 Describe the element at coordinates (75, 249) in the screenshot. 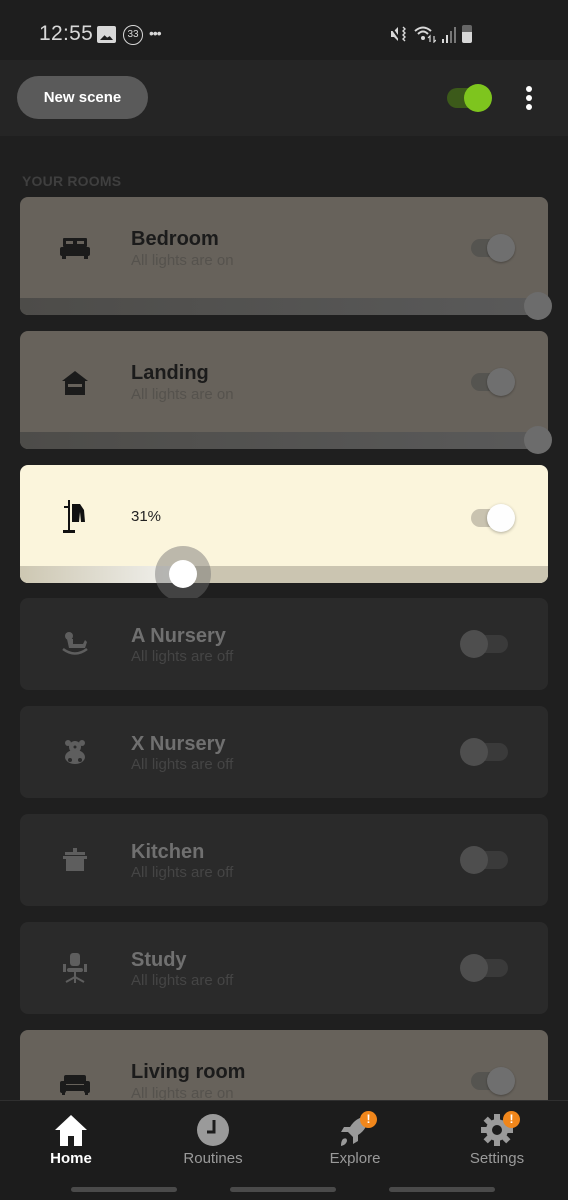

I see `bed-icon` at that location.